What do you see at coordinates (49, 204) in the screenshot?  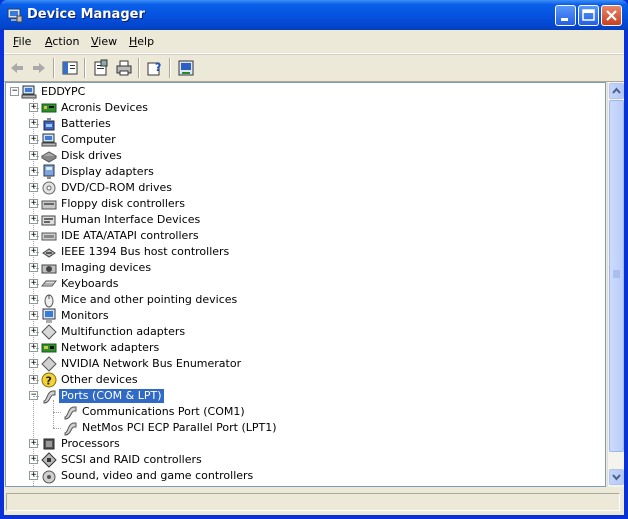 I see `floppy-icon` at bounding box center [49, 204].